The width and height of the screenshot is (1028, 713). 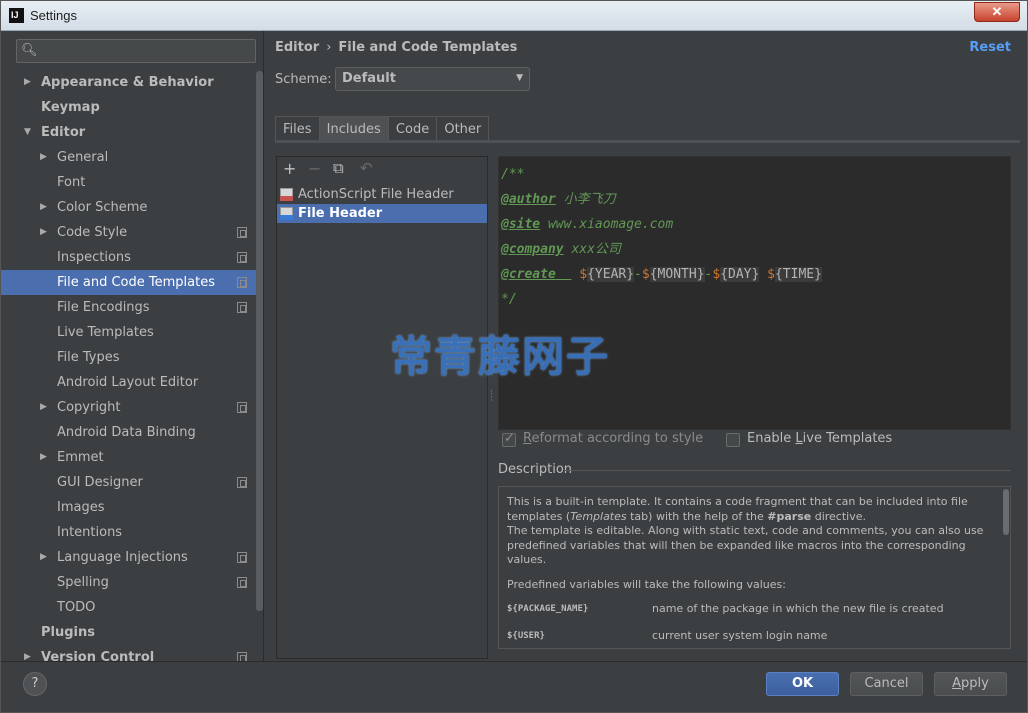 I want to click on template-tabs: Files Includes Code Other, so click(x=382, y=128).